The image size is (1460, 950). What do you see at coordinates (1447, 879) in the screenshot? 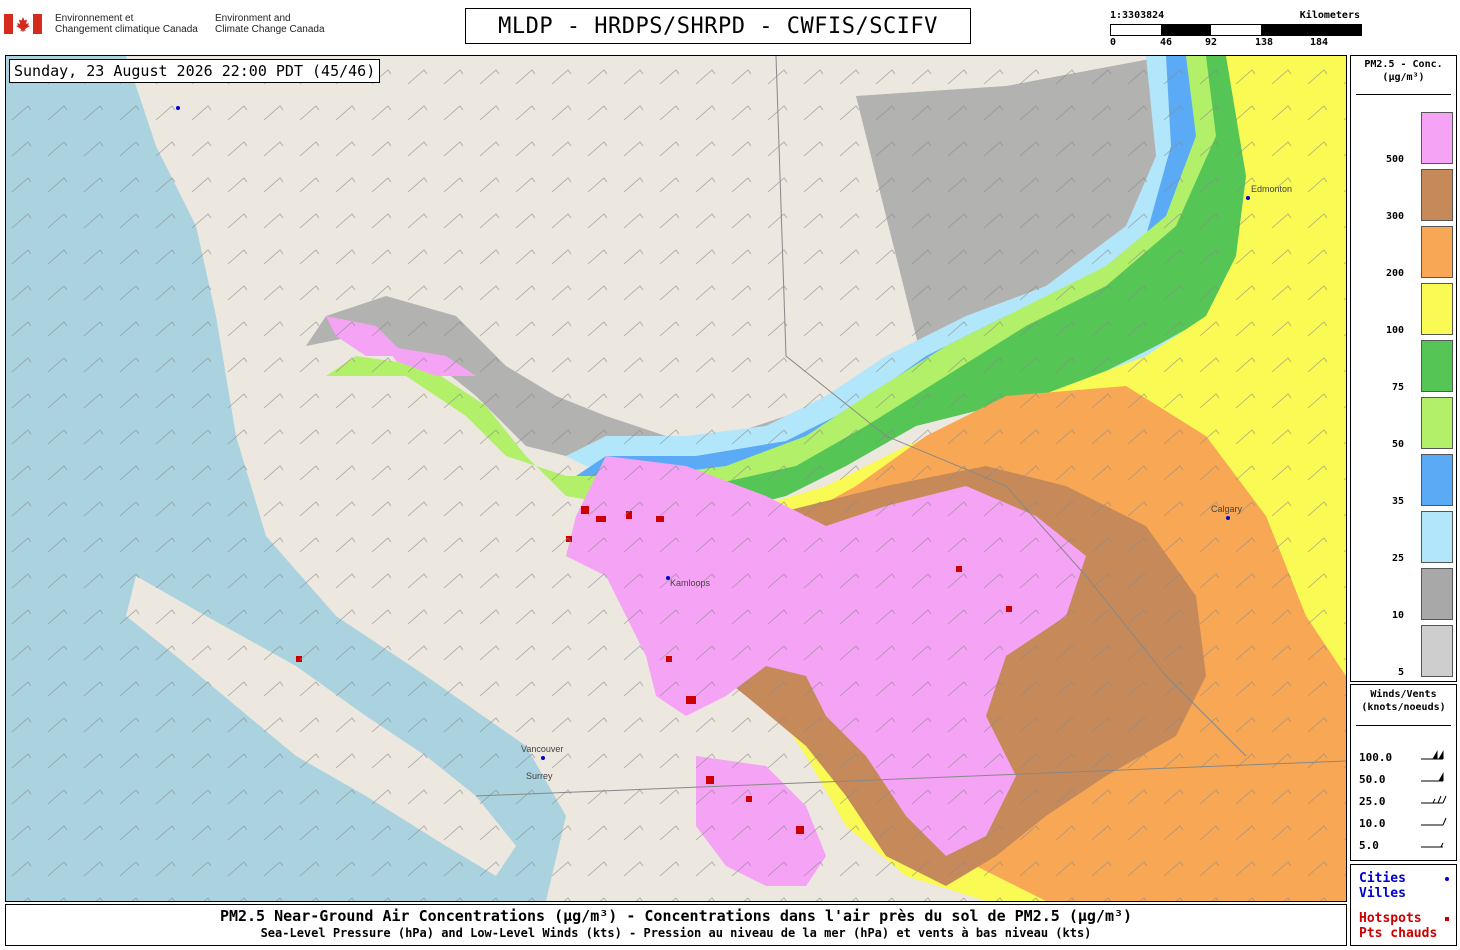
I see `city-dot-icon` at bounding box center [1447, 879].